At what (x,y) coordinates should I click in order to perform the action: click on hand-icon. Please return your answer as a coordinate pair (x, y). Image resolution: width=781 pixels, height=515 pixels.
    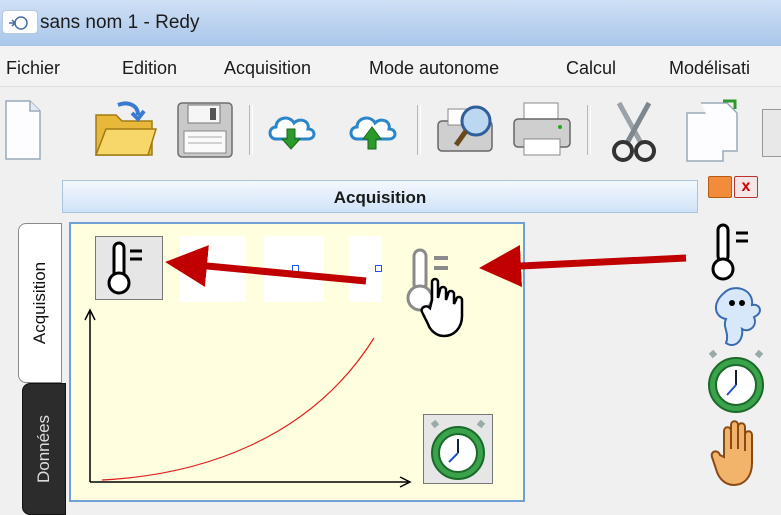
    Looking at the image, I should click on (738, 454).